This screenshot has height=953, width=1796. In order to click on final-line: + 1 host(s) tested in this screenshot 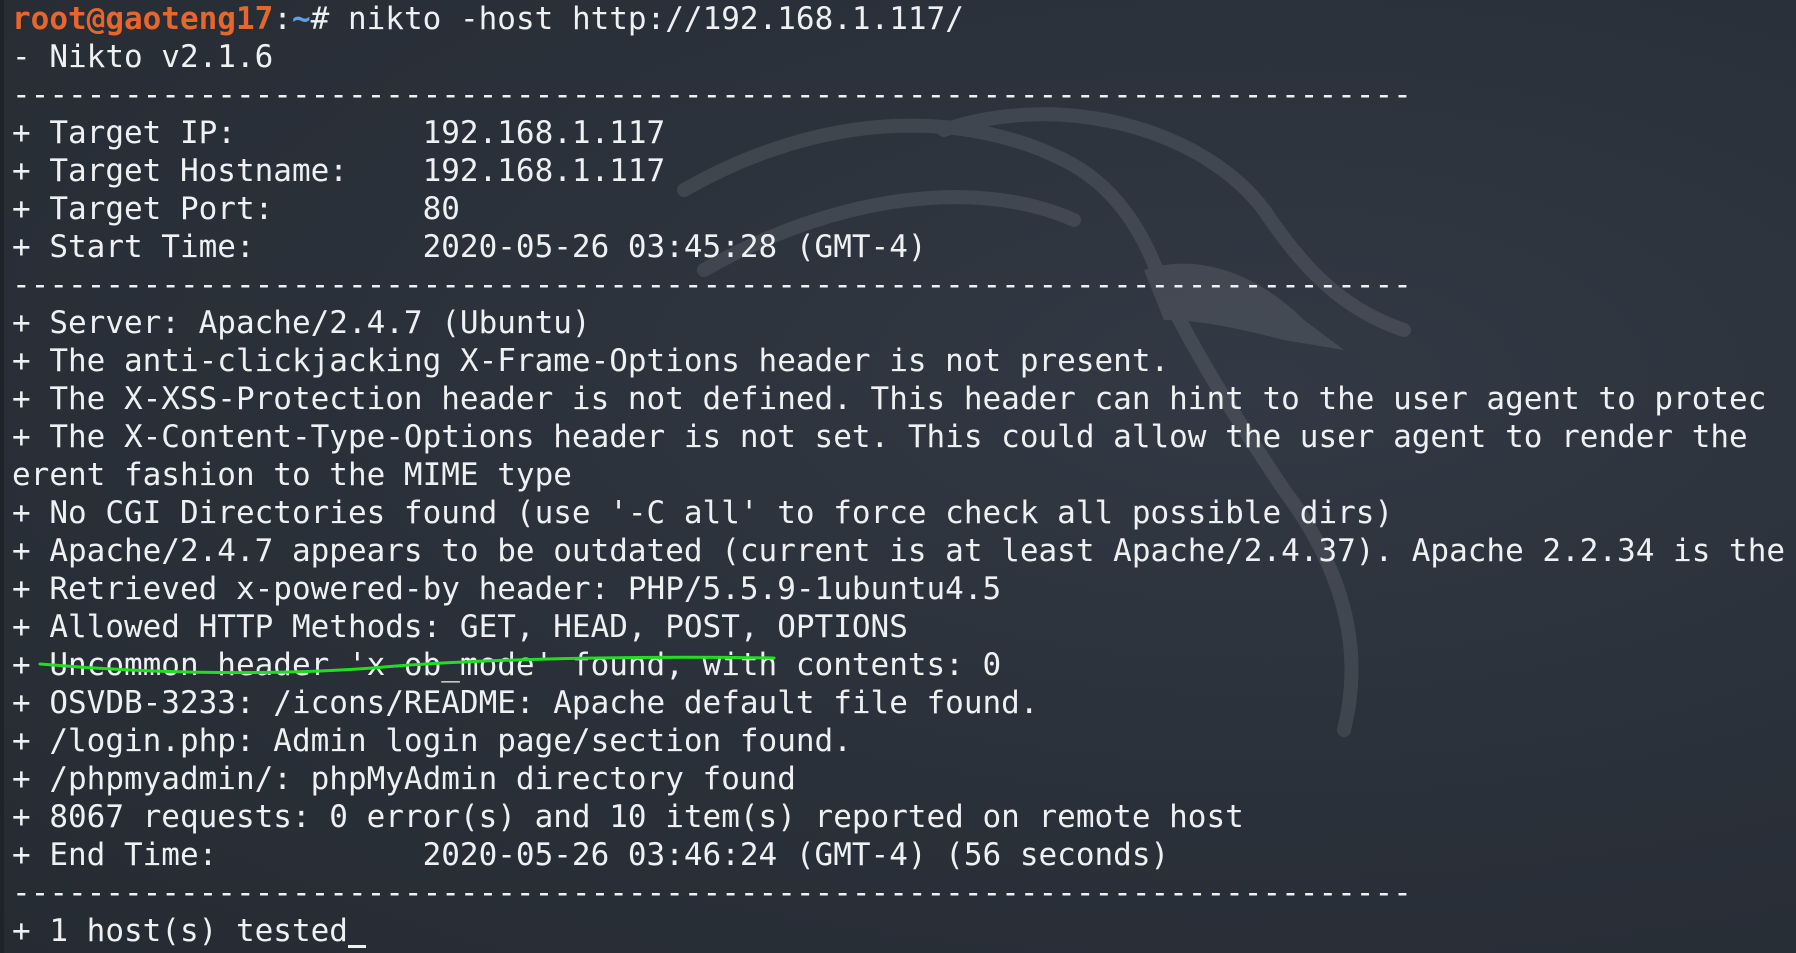, I will do `click(898, 931)`.